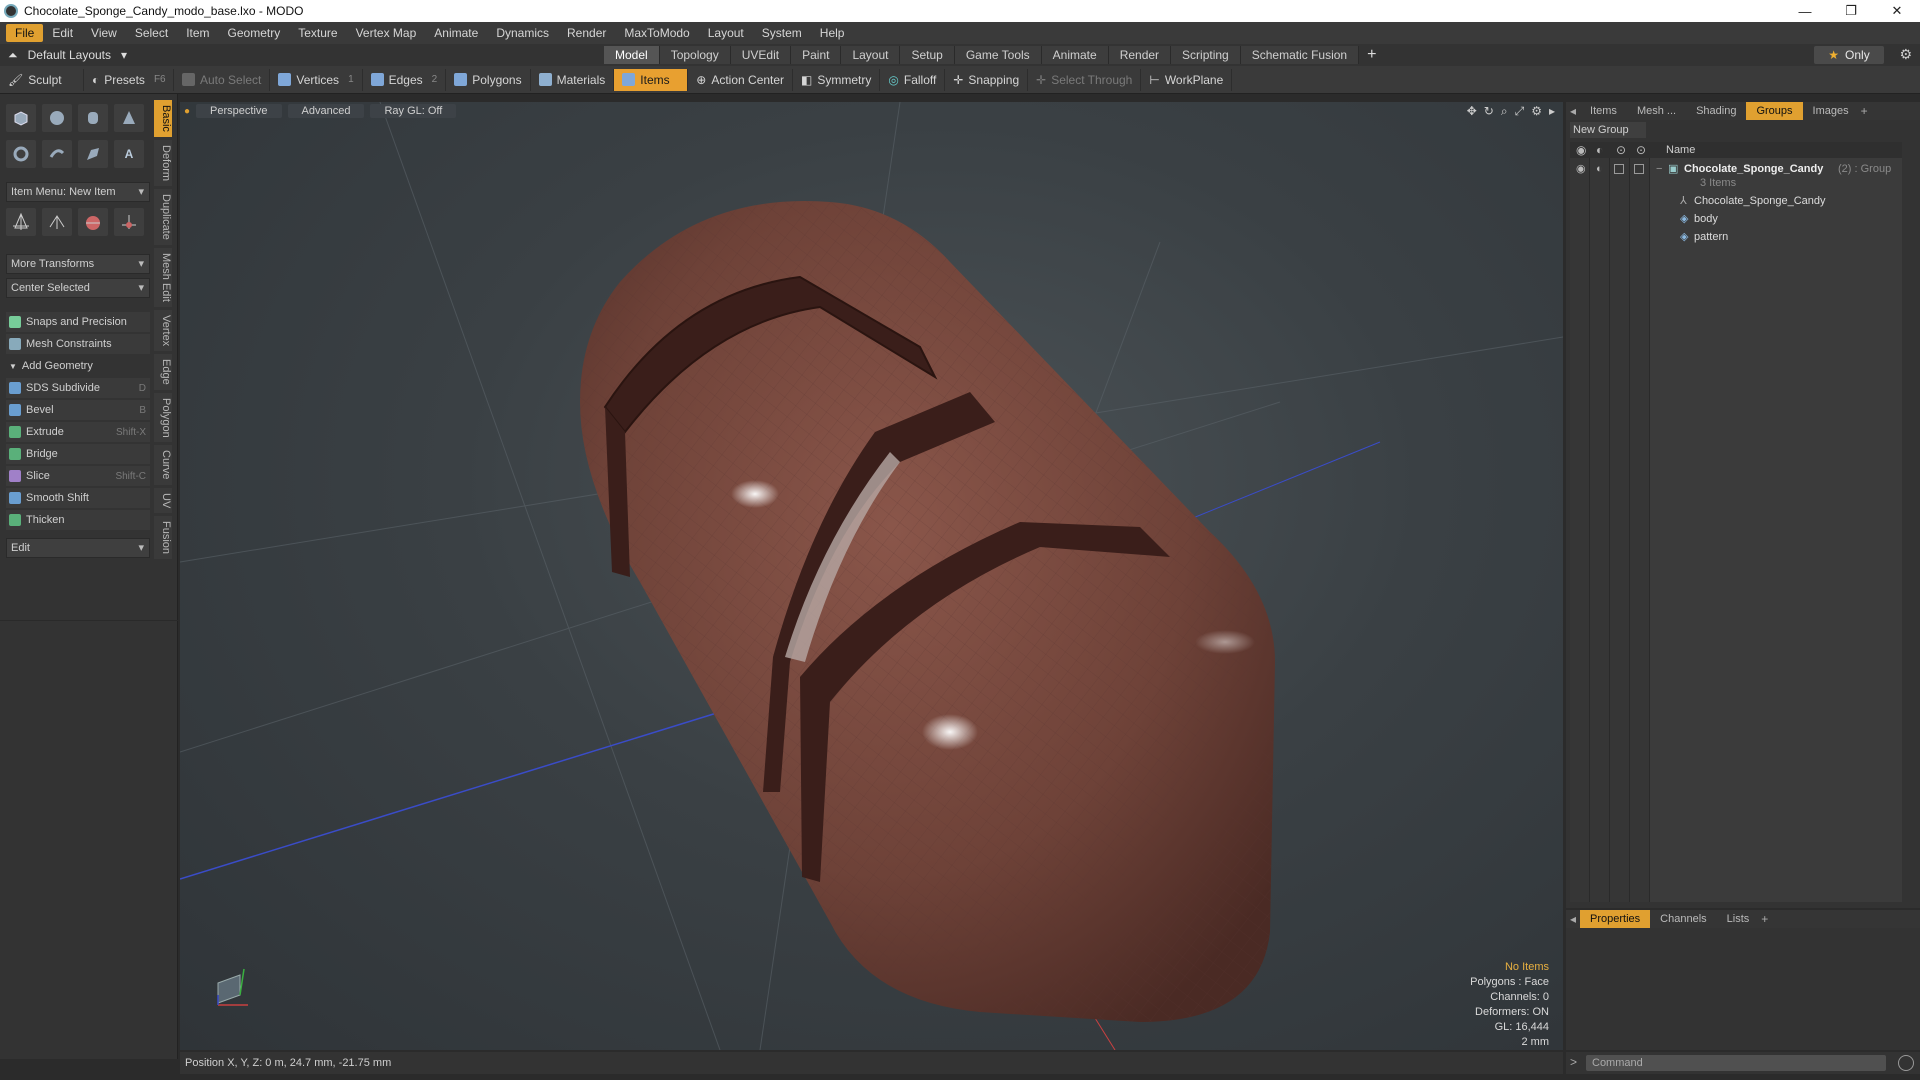 This screenshot has height=1080, width=1920. I want to click on minimize-icon: —, so click(1805, 11).